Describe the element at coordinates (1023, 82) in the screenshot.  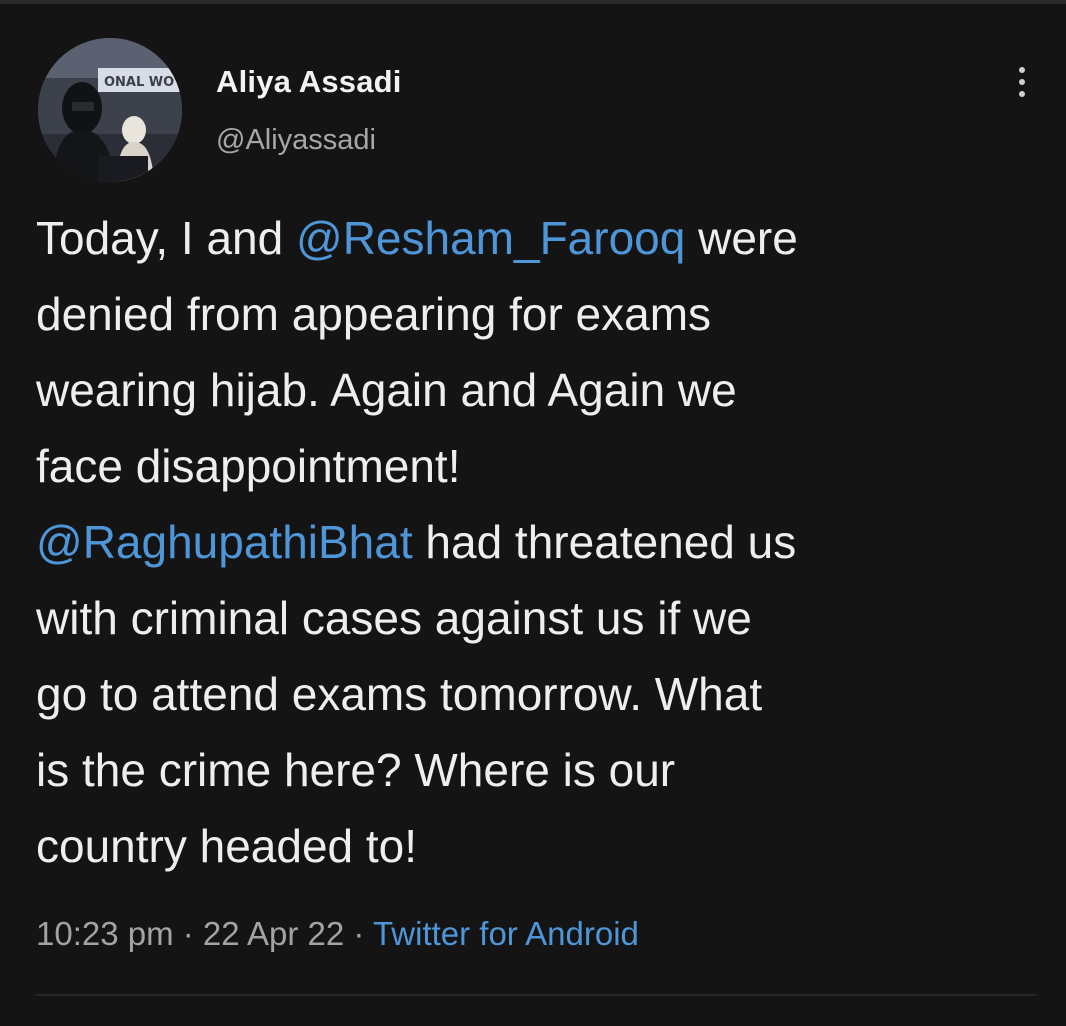
I see `more-vertical-icon` at that location.